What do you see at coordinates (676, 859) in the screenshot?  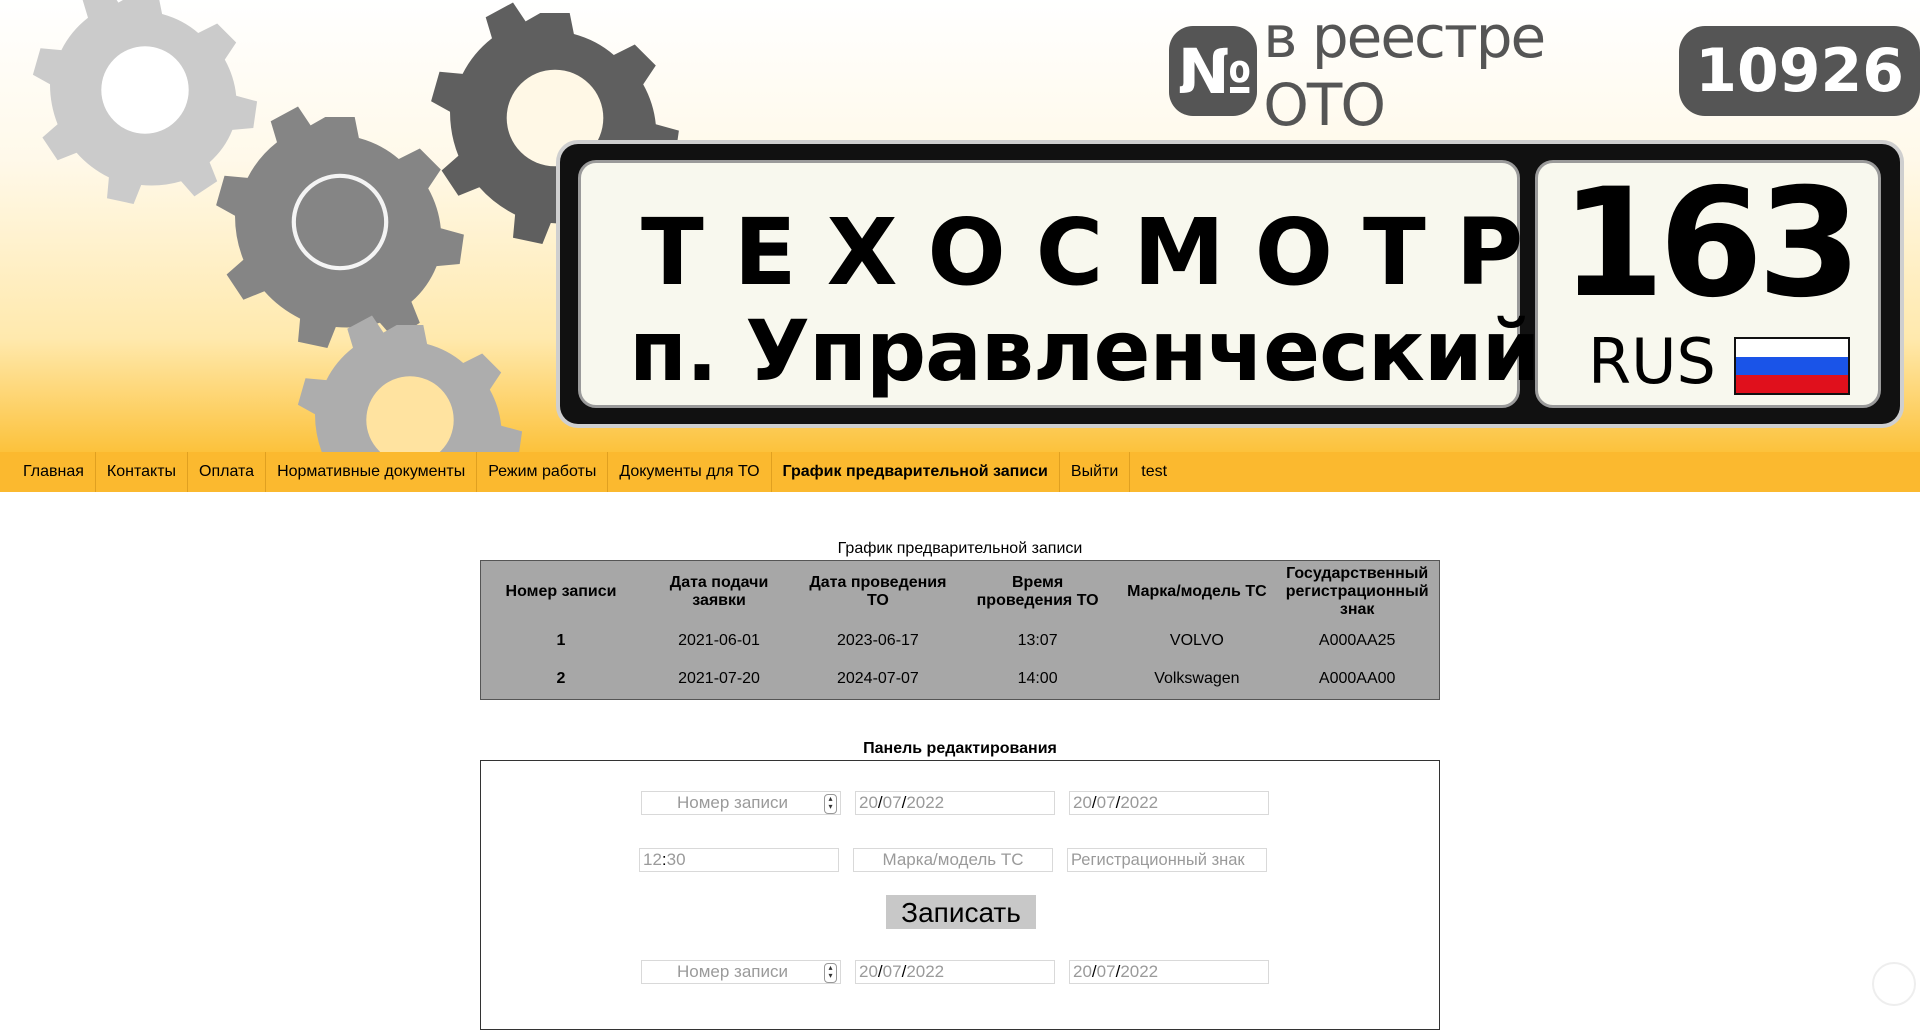 I see `time-minutes: 30` at bounding box center [676, 859].